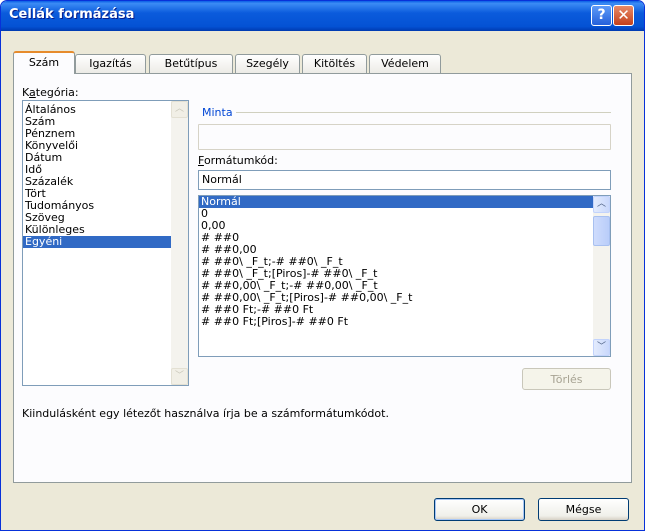 The width and height of the screenshot is (645, 531). What do you see at coordinates (97, 158) in the screenshot?
I see `category-list-item: Dátum` at bounding box center [97, 158].